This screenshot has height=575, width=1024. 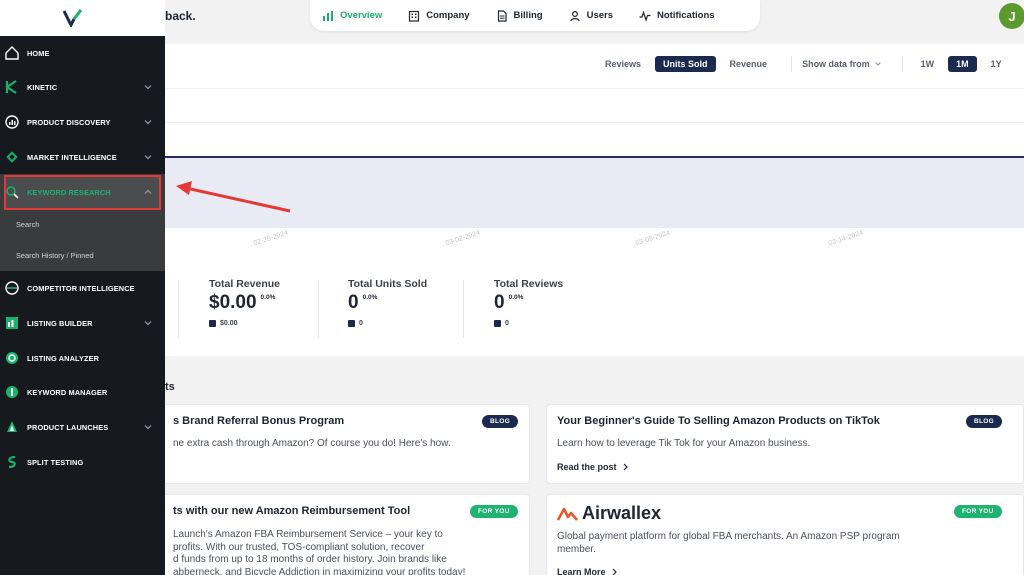 I want to click on learn-more-link: Learn More, so click(x=587, y=571).